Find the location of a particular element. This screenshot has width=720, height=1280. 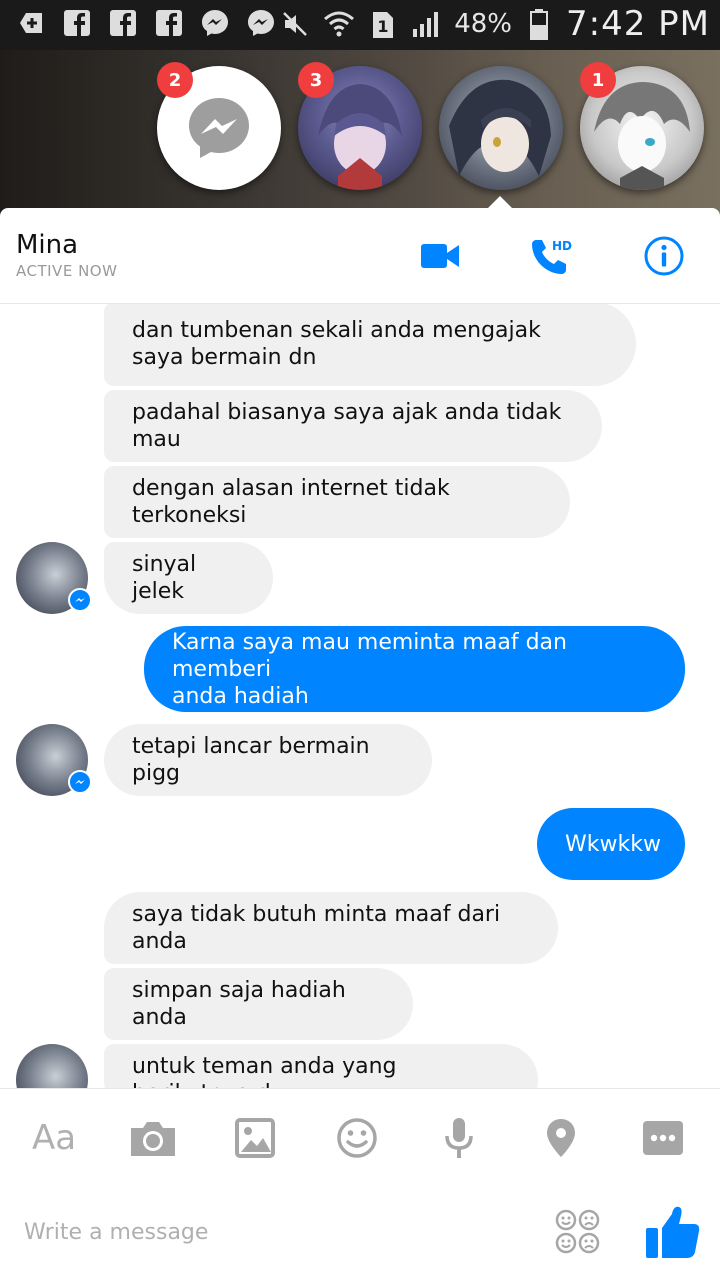

voice-call-button: HD is located at coordinates (552, 256).